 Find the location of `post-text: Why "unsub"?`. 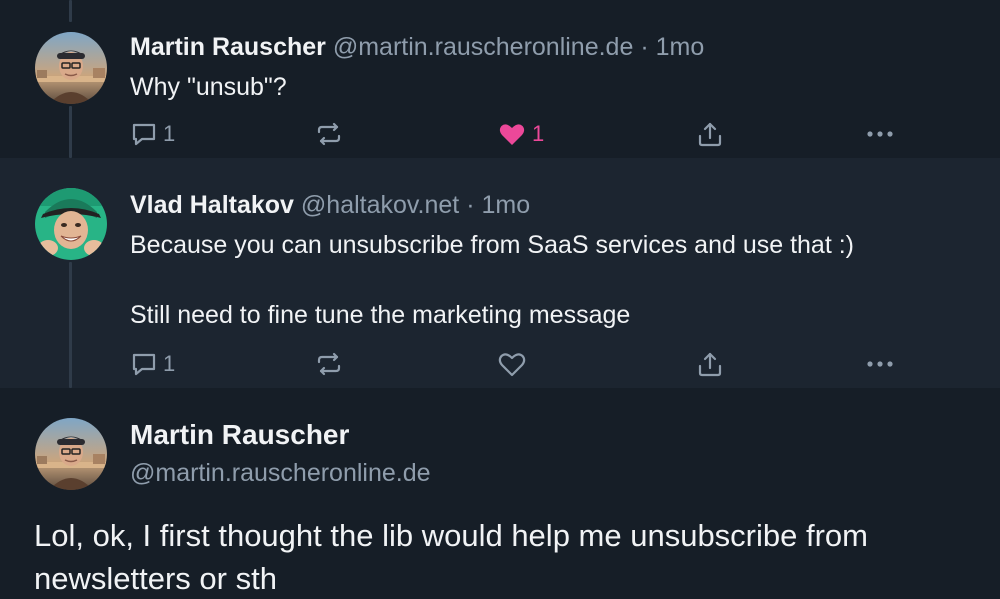

post-text: Why "unsub"? is located at coordinates (208, 87).